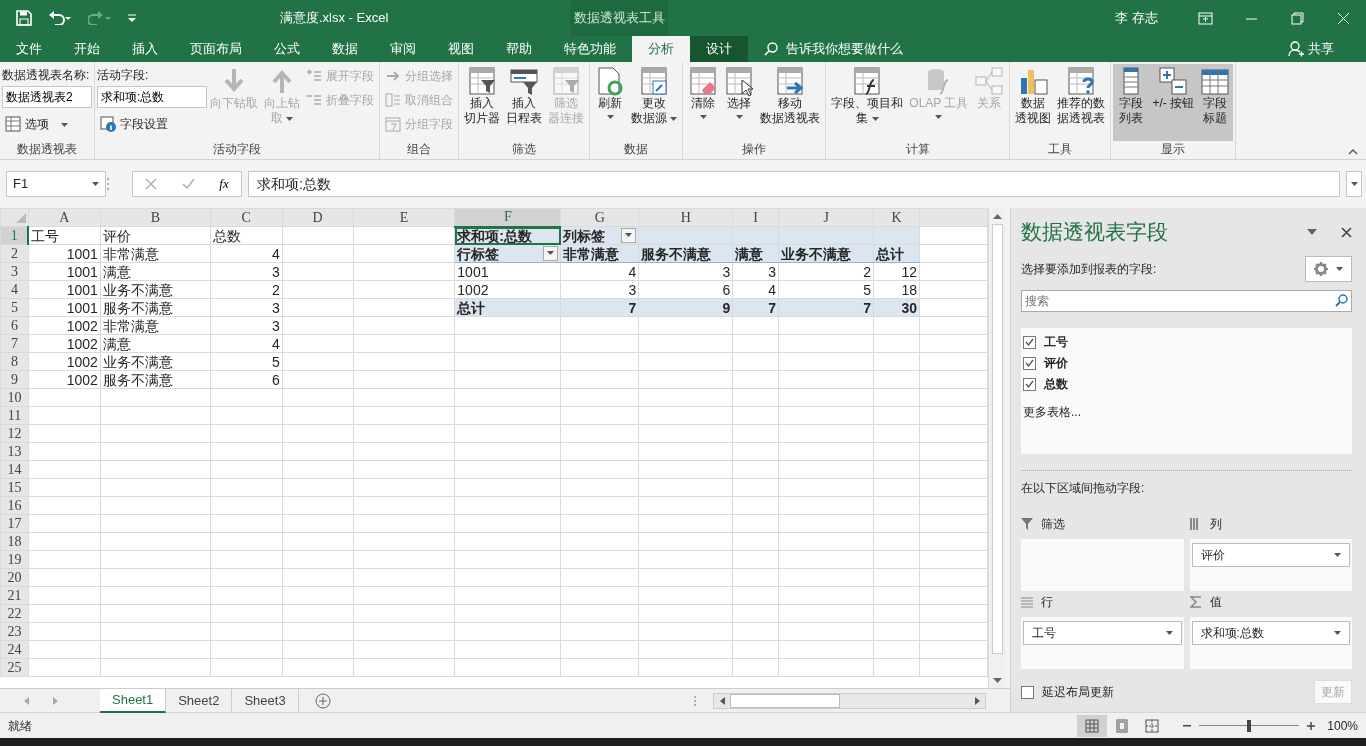  What do you see at coordinates (1027, 601) in the screenshot?
I see `rows-icon` at bounding box center [1027, 601].